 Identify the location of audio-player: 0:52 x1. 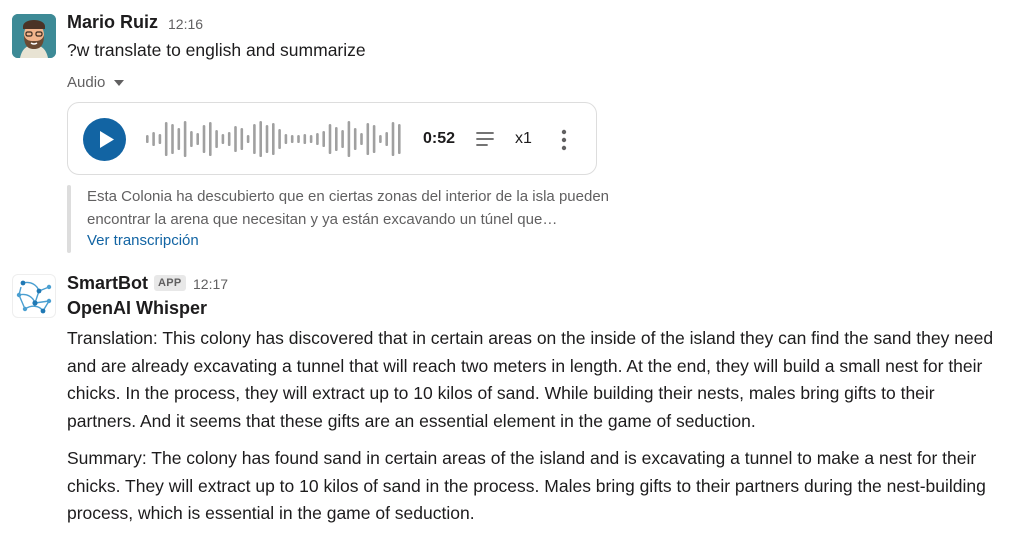
(332, 138).